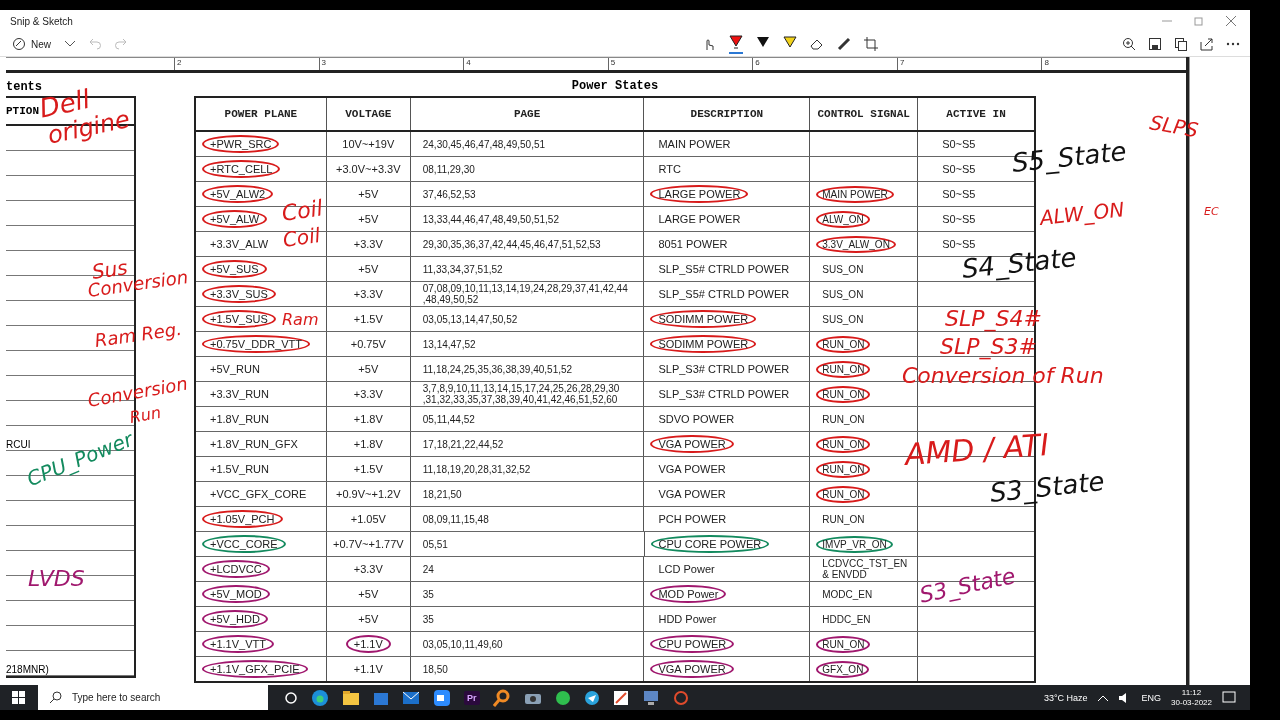 Image resolution: width=1280 pixels, height=720 pixels. Describe the element at coordinates (368, 114) in the screenshot. I see `column-header: VOLTAGE` at that location.